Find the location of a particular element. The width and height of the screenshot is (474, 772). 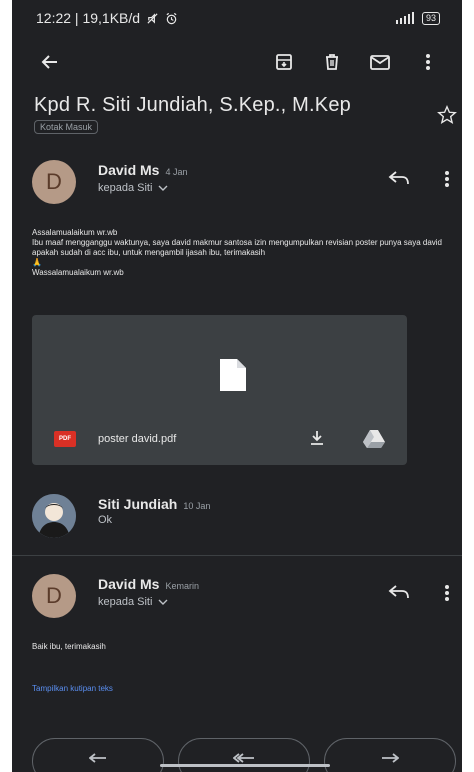

inbox-label-chip: Kotak Masuk is located at coordinates (66, 127).